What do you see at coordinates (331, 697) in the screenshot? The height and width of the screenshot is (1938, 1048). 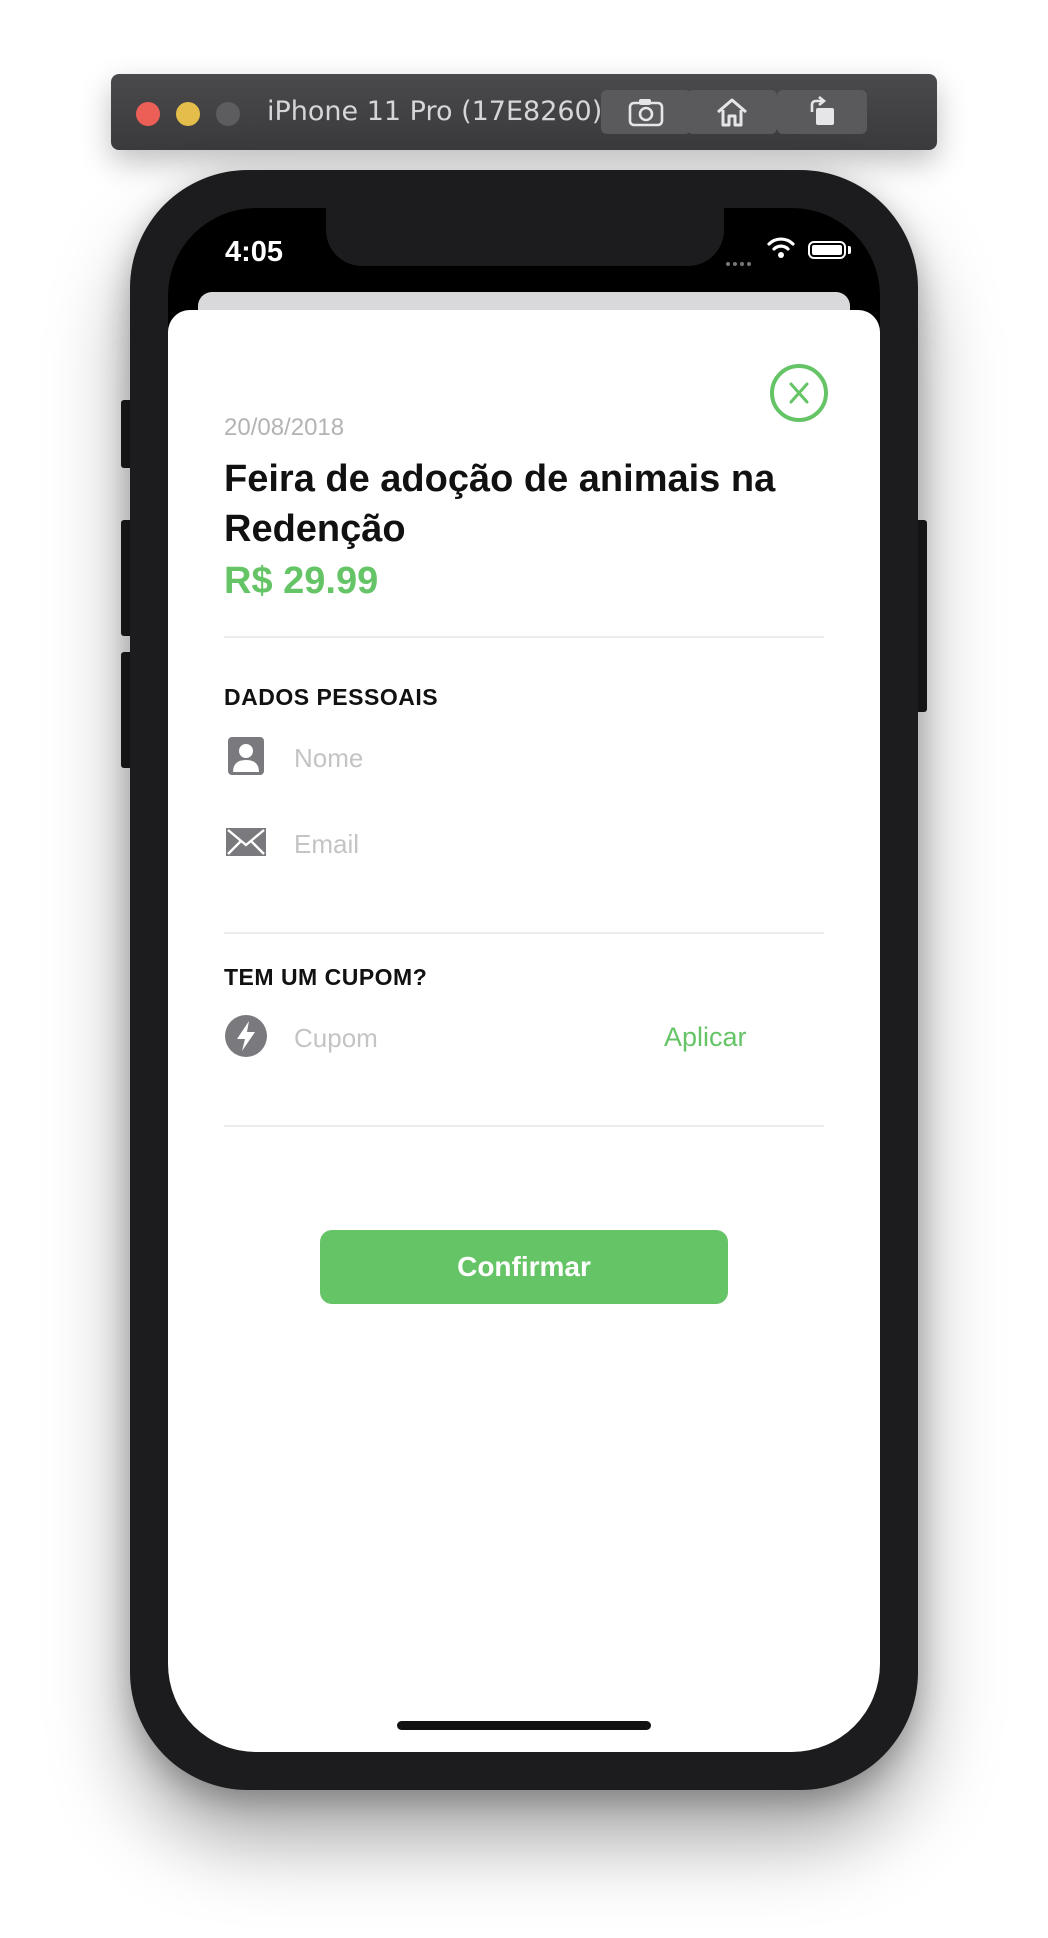 I see `personal-data-heading: DADOS PESSOAIS` at bounding box center [331, 697].